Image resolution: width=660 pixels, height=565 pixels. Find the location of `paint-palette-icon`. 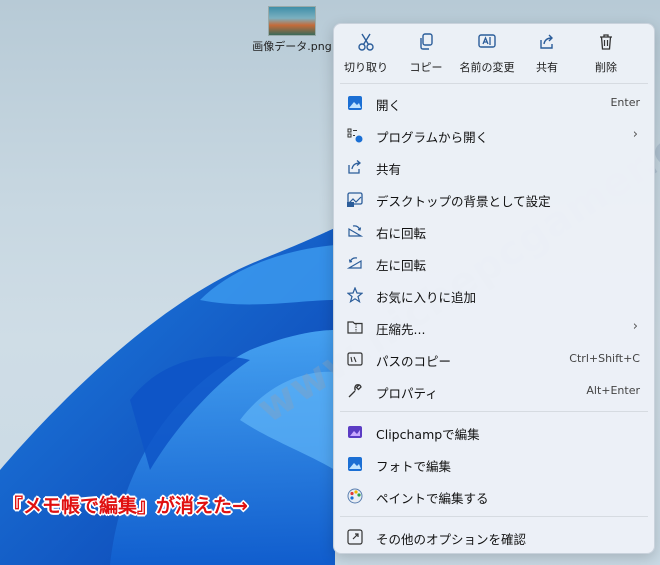

paint-palette-icon is located at coordinates (355, 496).